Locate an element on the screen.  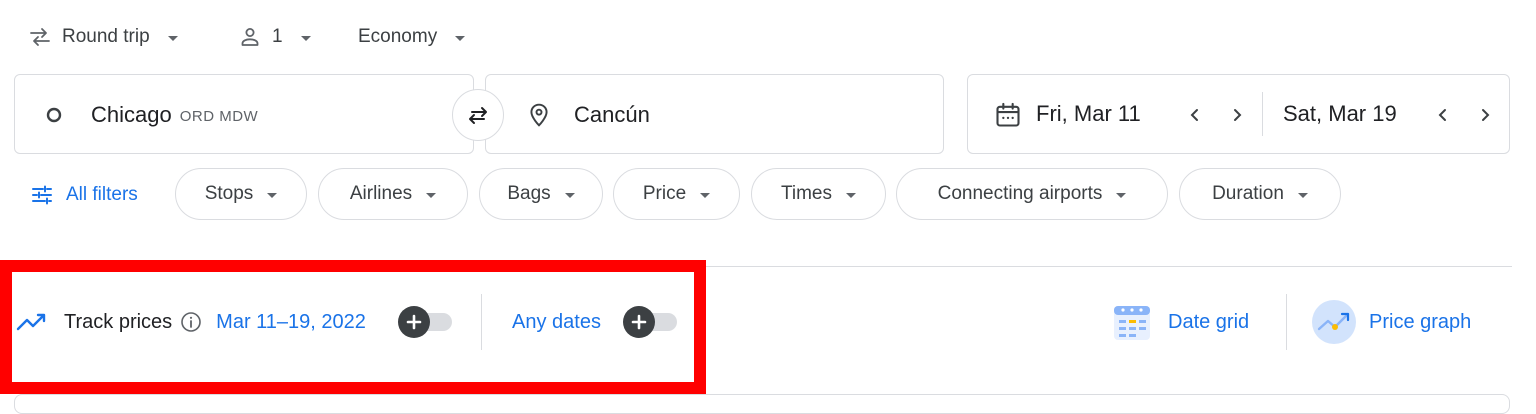
chip-label: Stops is located at coordinates (229, 193).